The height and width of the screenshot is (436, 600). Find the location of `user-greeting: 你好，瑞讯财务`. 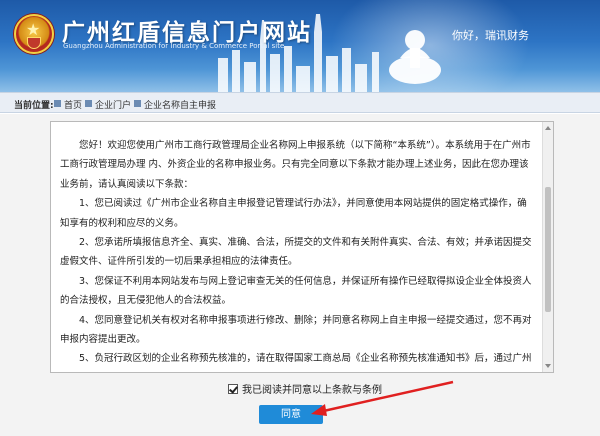

user-greeting: 你好，瑞讯财务 is located at coordinates (490, 35).